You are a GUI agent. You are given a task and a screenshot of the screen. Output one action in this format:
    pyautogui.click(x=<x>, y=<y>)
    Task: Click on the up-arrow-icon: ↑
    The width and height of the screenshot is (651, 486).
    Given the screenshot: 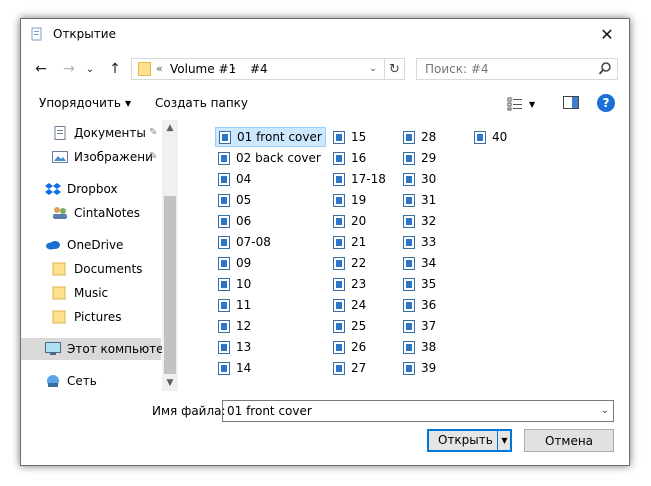 What is the action you would take?
    pyautogui.click(x=115, y=69)
    